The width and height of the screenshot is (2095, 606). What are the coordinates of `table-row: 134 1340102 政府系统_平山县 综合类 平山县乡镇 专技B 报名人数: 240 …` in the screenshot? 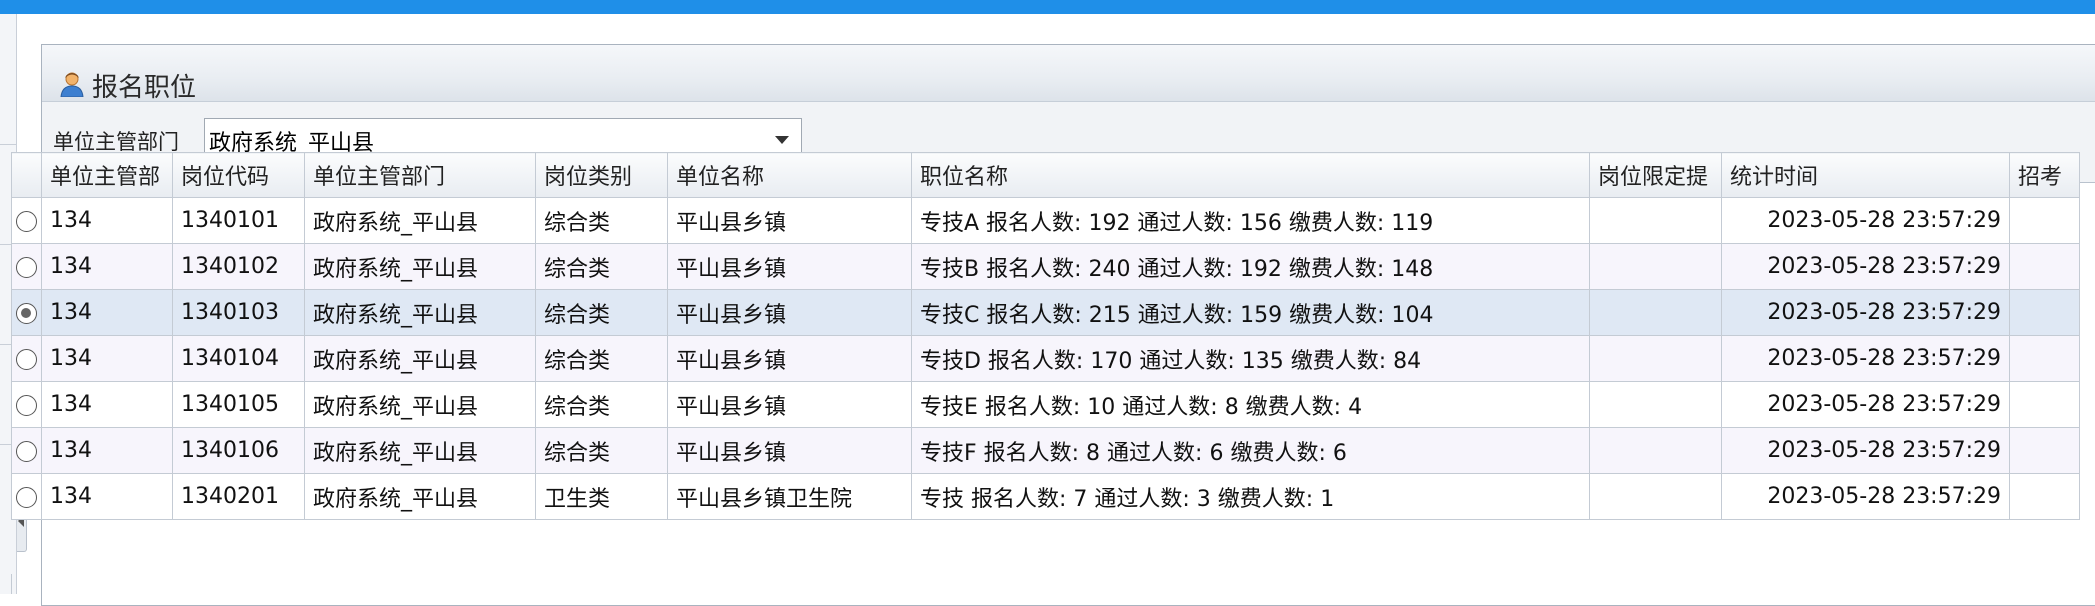 It's located at (1045, 266).